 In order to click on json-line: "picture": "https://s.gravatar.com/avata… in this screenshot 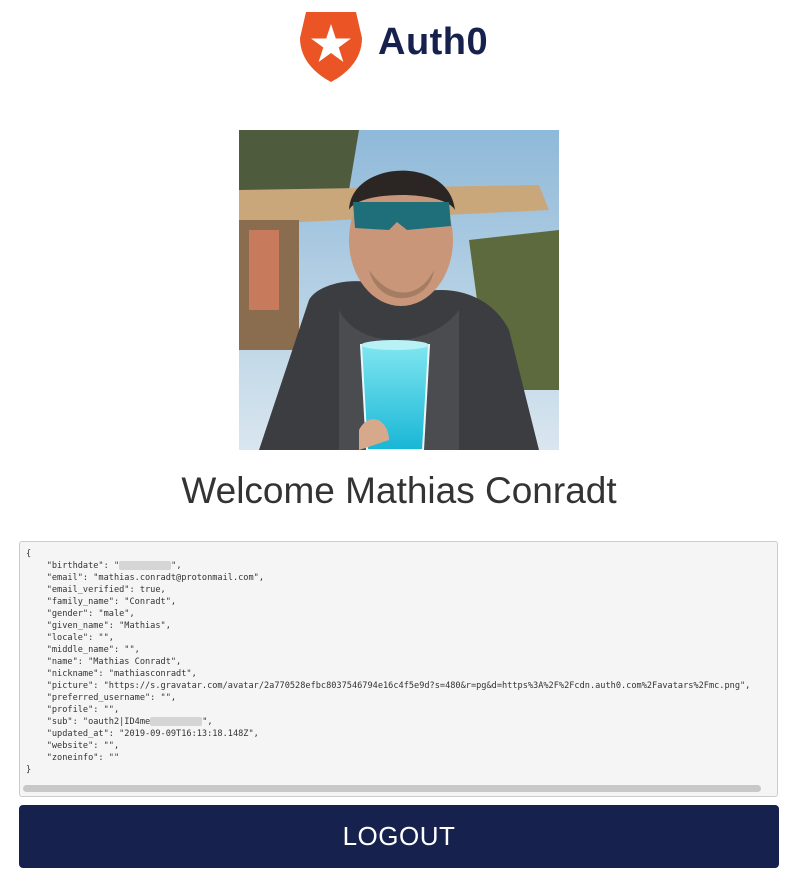, I will do `click(388, 686)`.